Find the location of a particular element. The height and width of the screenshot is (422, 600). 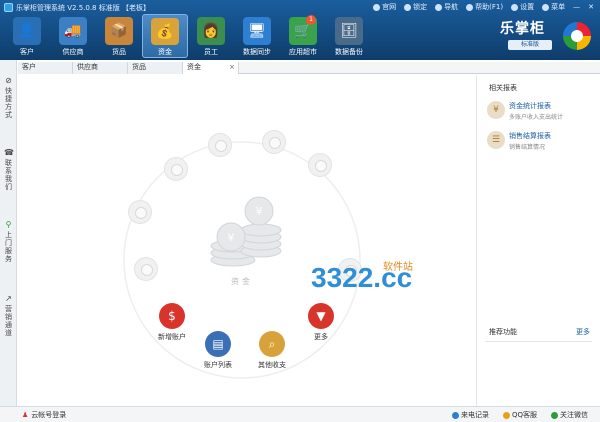

sidebar-item-marketing: ↗ 营销通道 is located at coordinates (8, 315).